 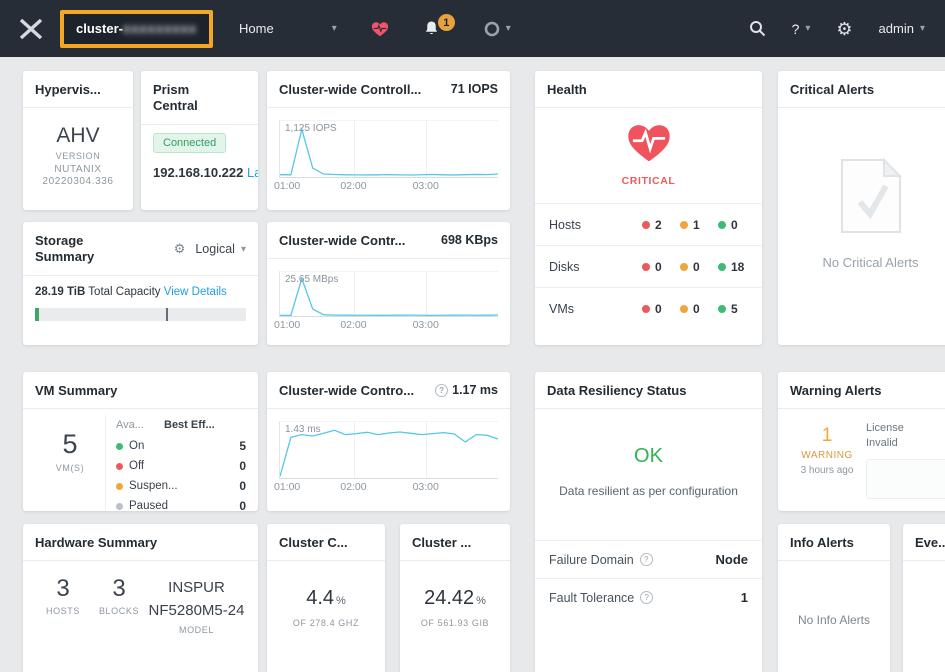 I want to click on home-menu: Home ▾, so click(x=288, y=28).